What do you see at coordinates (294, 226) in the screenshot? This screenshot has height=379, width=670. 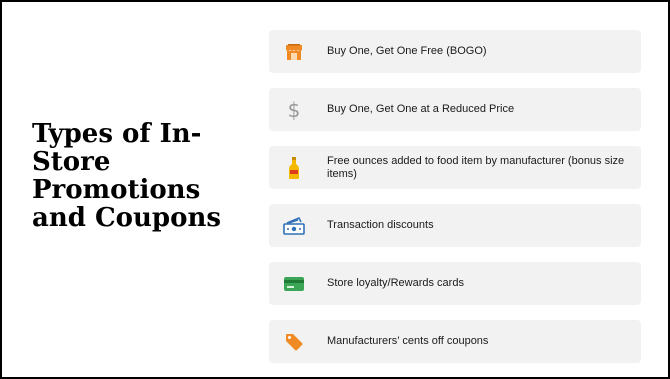 I see `cash-icon` at bounding box center [294, 226].